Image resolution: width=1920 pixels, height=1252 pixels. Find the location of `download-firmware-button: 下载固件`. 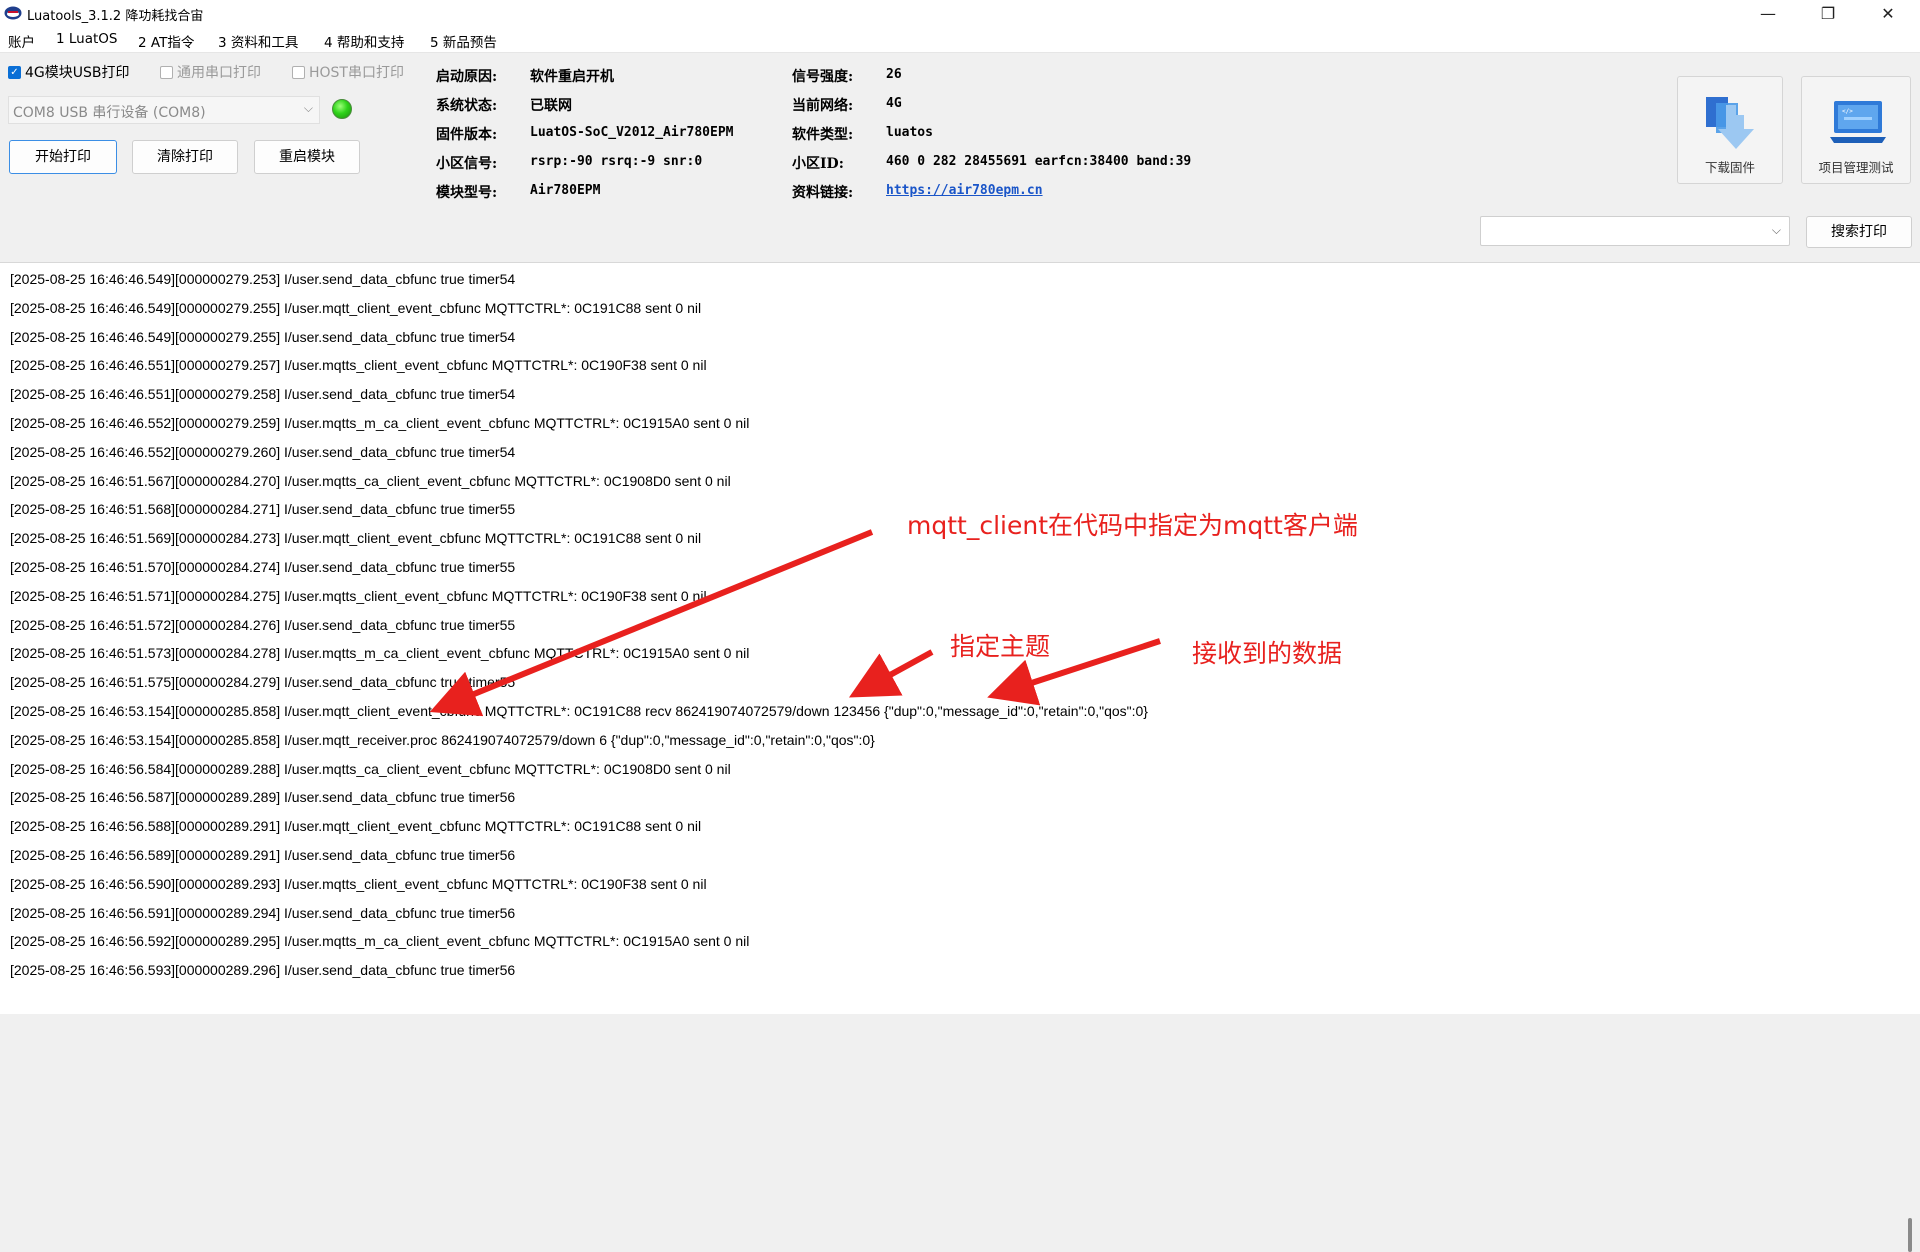

download-firmware-button: 下载固件 is located at coordinates (1730, 130).